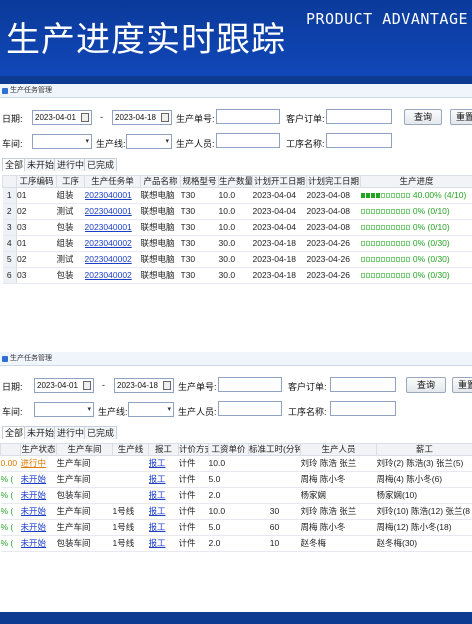  I want to click on column-header: 产品名称, so click(160, 181).